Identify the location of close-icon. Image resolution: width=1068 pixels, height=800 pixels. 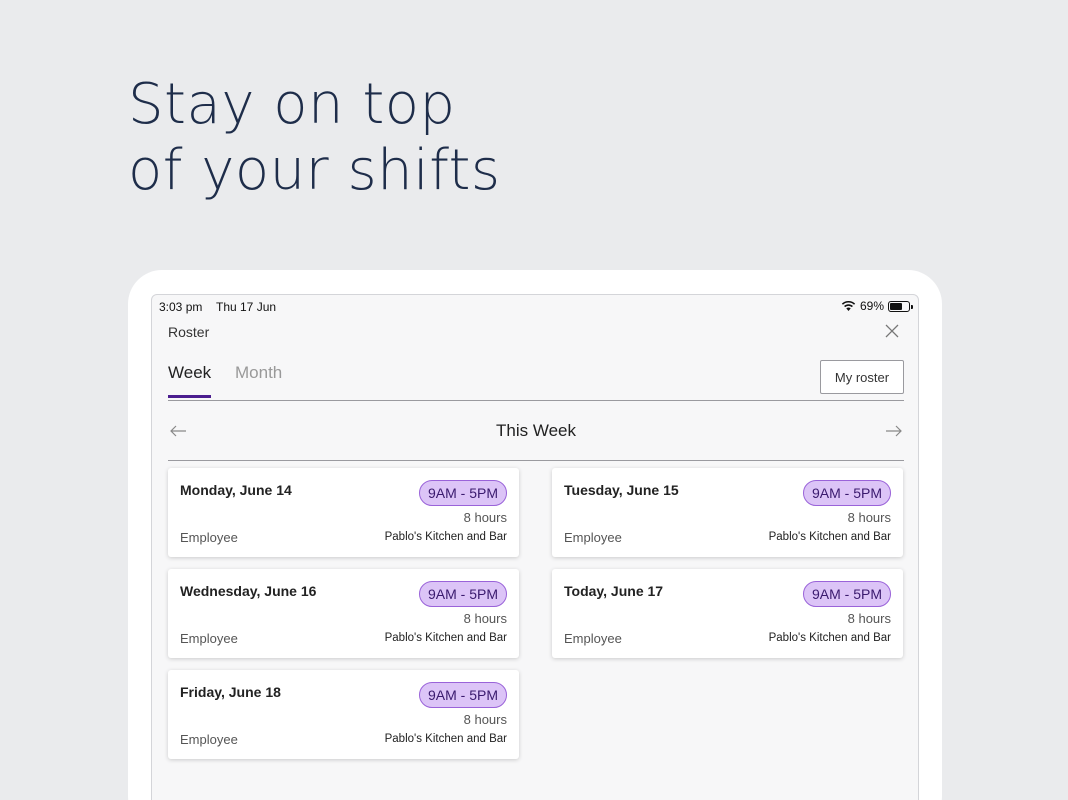
(892, 331).